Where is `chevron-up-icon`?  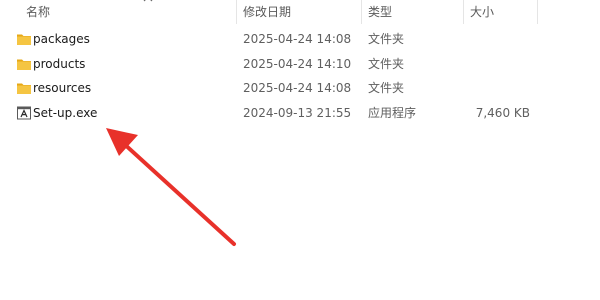
chevron-up-icon is located at coordinates (148, 1).